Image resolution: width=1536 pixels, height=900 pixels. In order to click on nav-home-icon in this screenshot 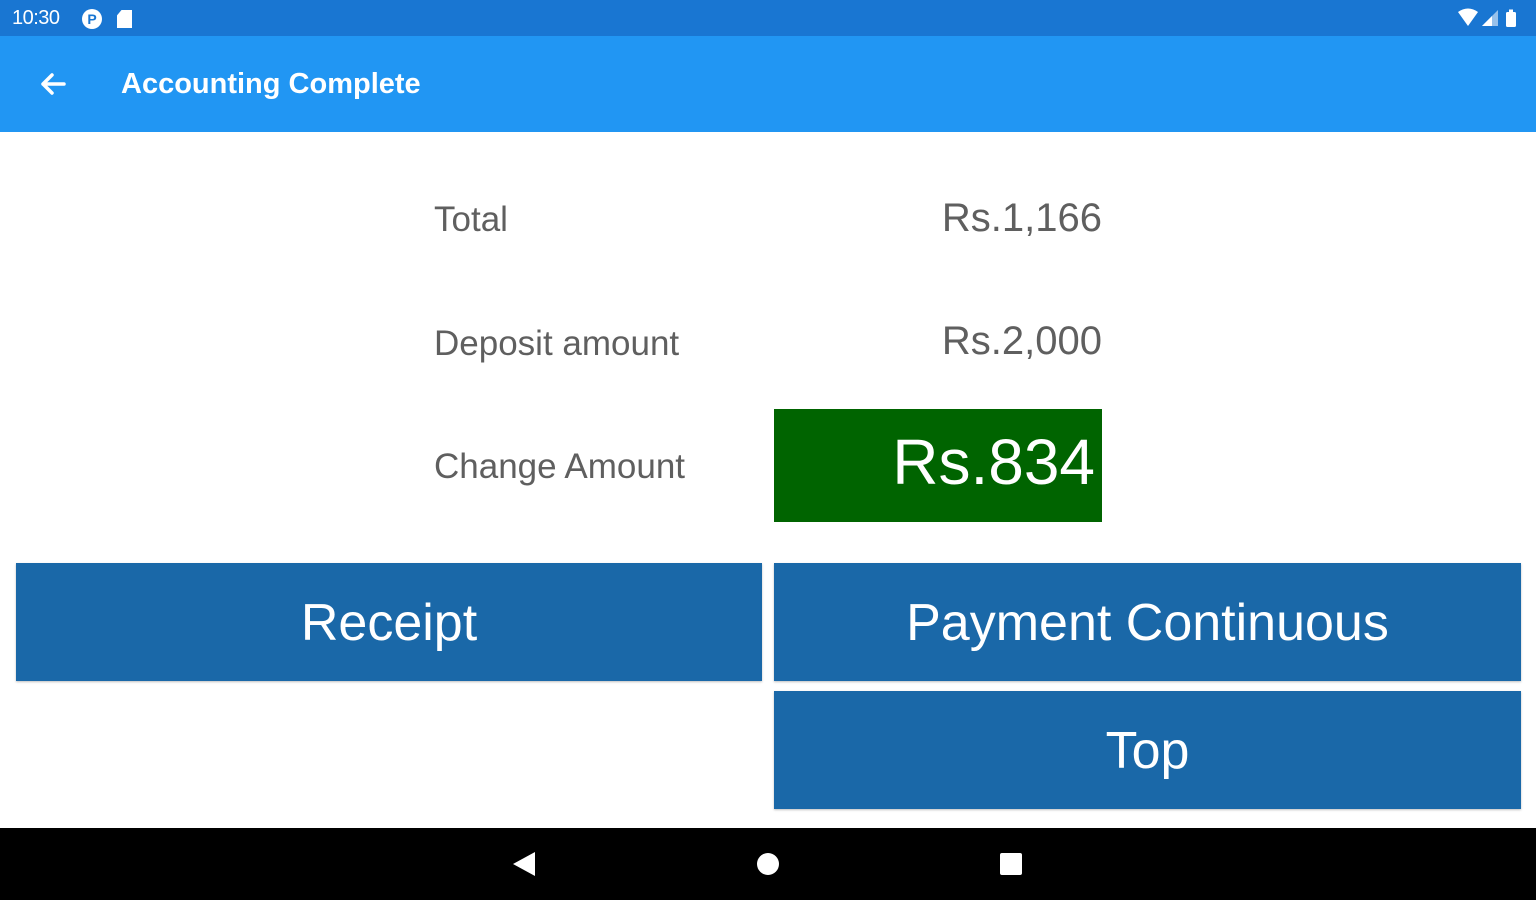, I will do `click(768, 864)`.